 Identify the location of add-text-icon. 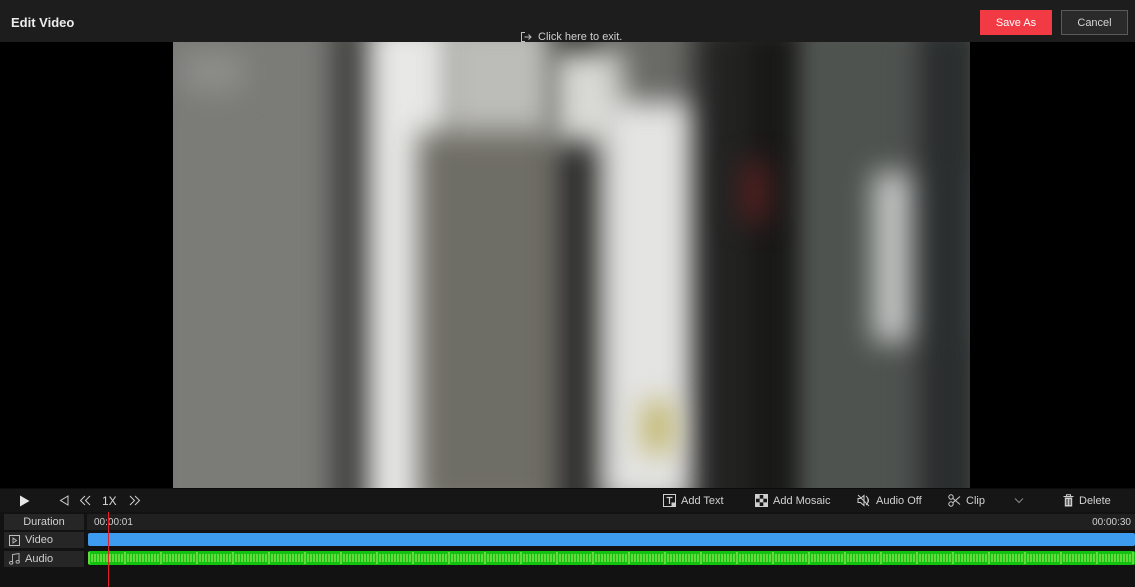
(669, 500).